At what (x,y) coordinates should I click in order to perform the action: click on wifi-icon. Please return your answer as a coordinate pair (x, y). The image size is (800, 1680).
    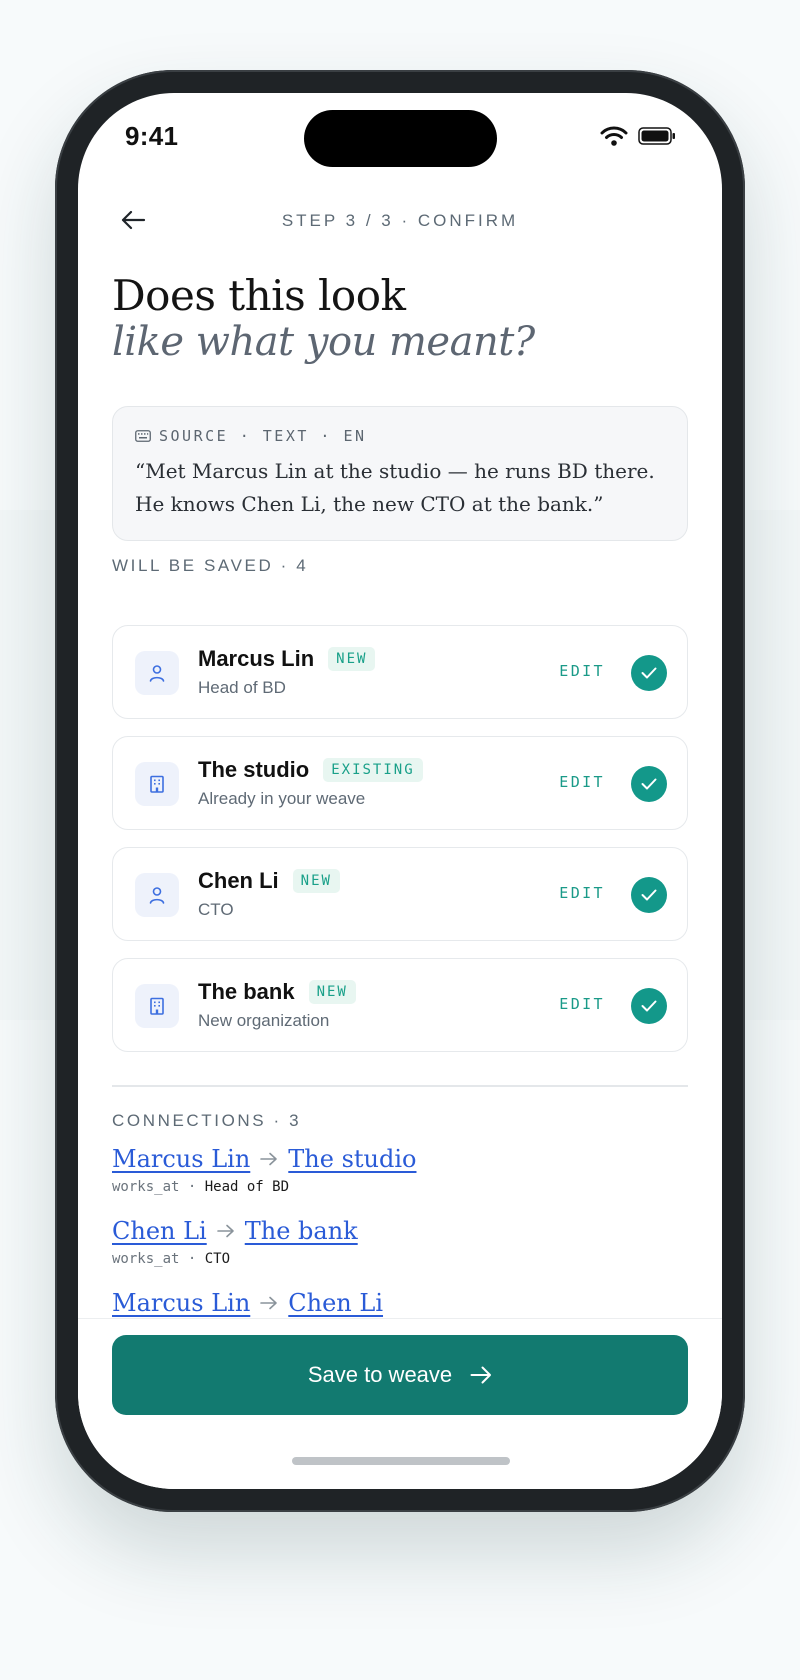
    Looking at the image, I should click on (614, 136).